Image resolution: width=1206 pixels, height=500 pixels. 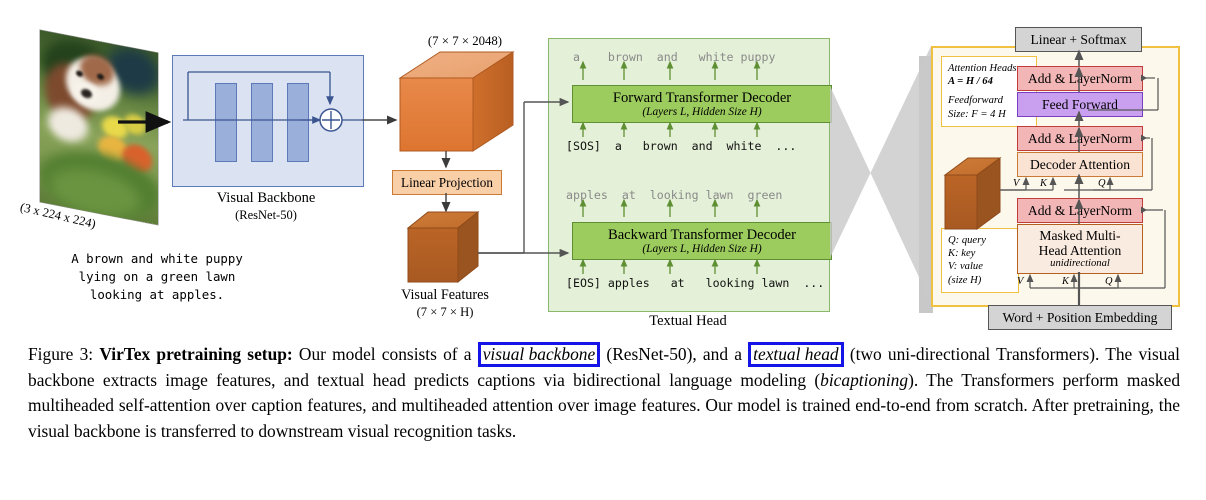 I want to click on legend-value: V: value, so click(x=965, y=267).